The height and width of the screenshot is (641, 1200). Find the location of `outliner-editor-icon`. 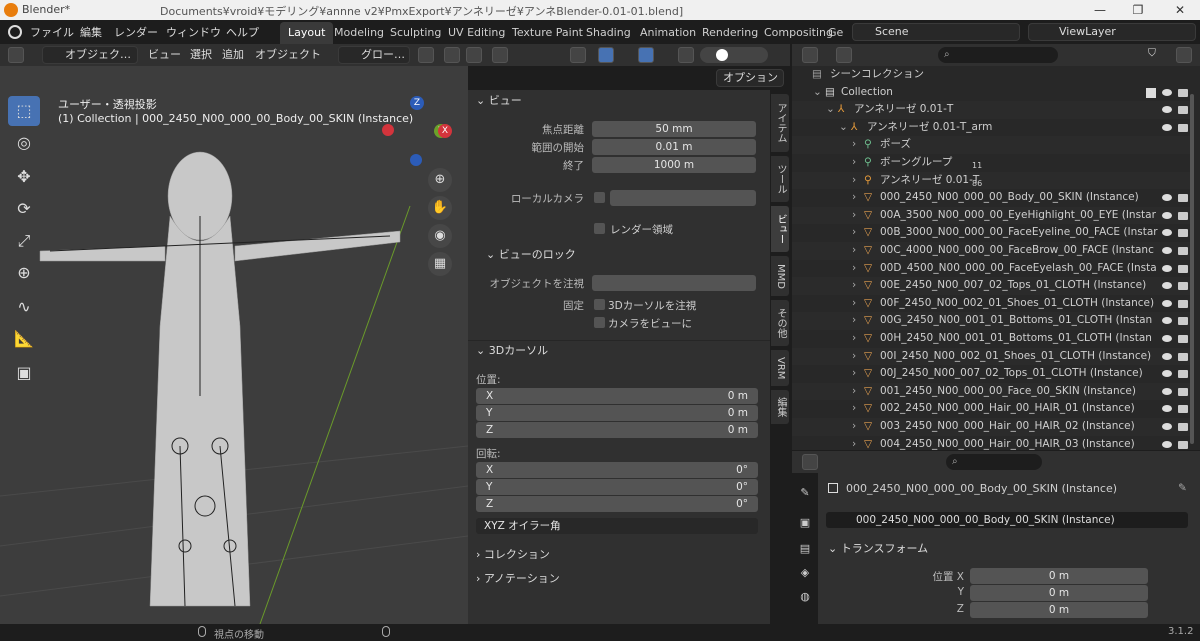

outliner-editor-icon is located at coordinates (810, 55).